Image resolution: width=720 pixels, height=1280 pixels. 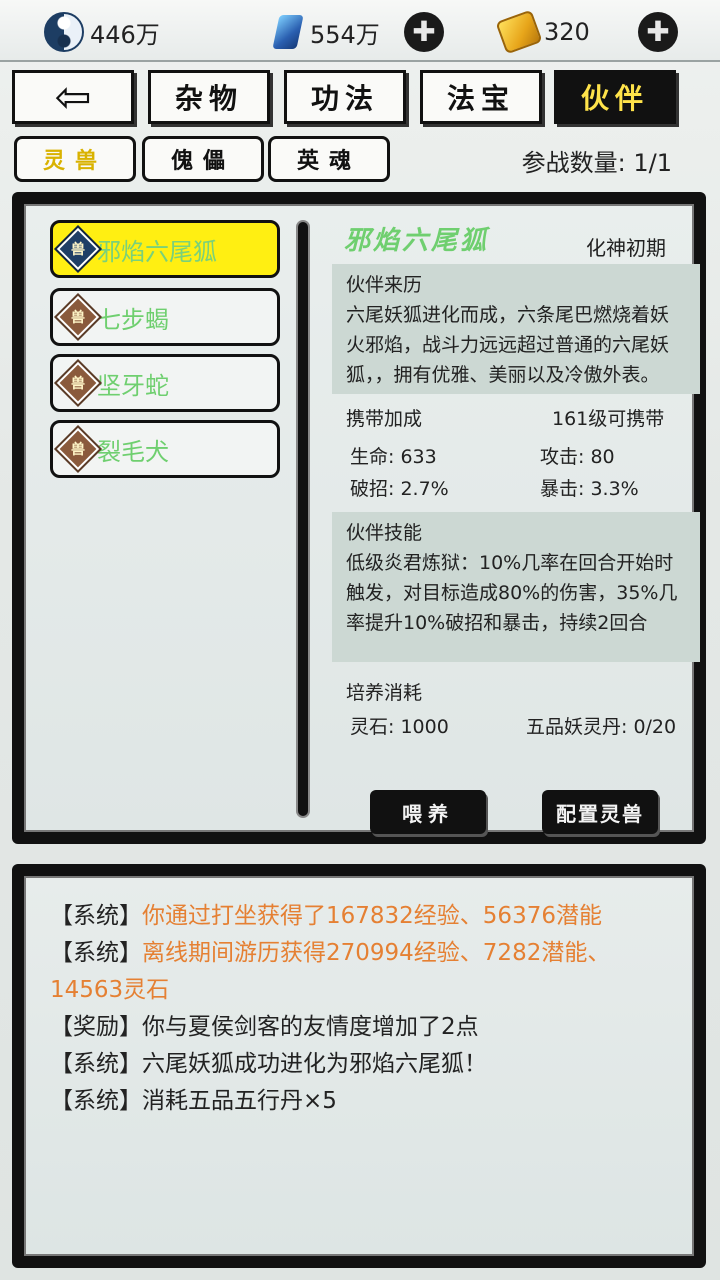 I want to click on log-line: 【系统】你通过打坐获得了167832经验、56376潜能, so click(x=362, y=916).